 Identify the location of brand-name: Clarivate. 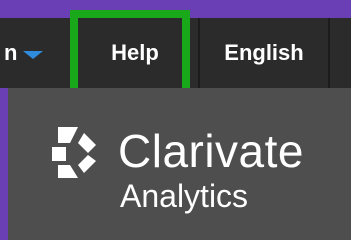
(211, 151).